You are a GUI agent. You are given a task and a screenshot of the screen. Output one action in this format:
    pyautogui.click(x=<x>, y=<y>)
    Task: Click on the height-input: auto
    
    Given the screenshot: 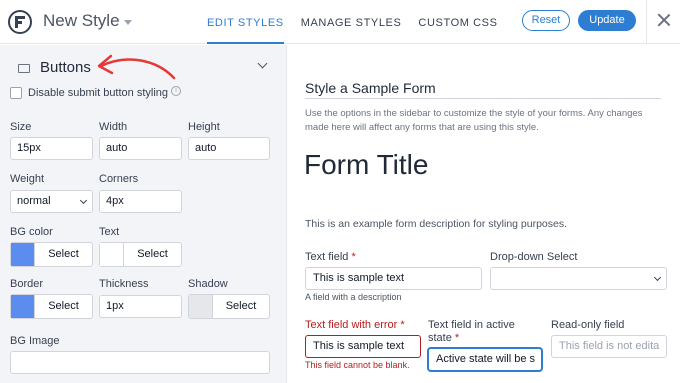 What is the action you would take?
    pyautogui.click(x=229, y=148)
    